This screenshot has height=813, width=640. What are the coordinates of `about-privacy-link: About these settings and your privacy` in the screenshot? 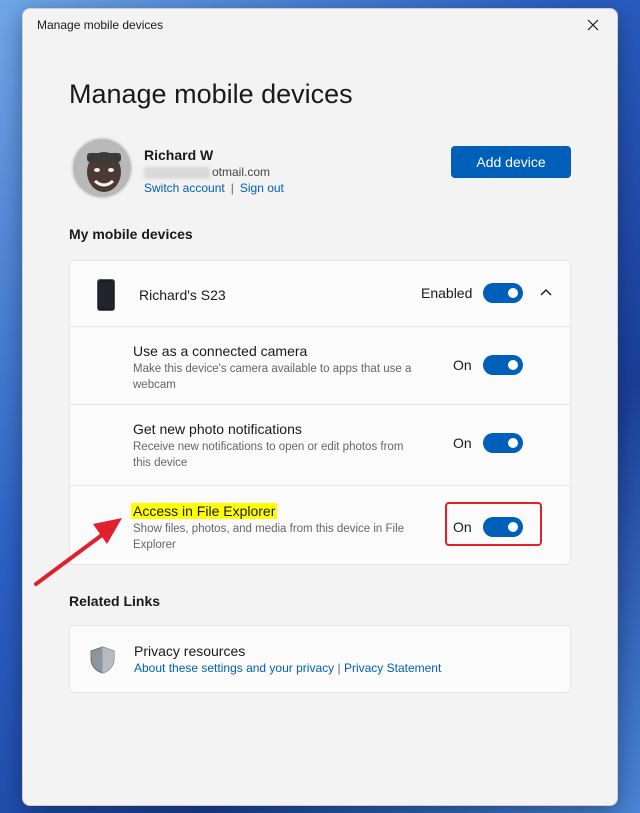 It's located at (234, 668).